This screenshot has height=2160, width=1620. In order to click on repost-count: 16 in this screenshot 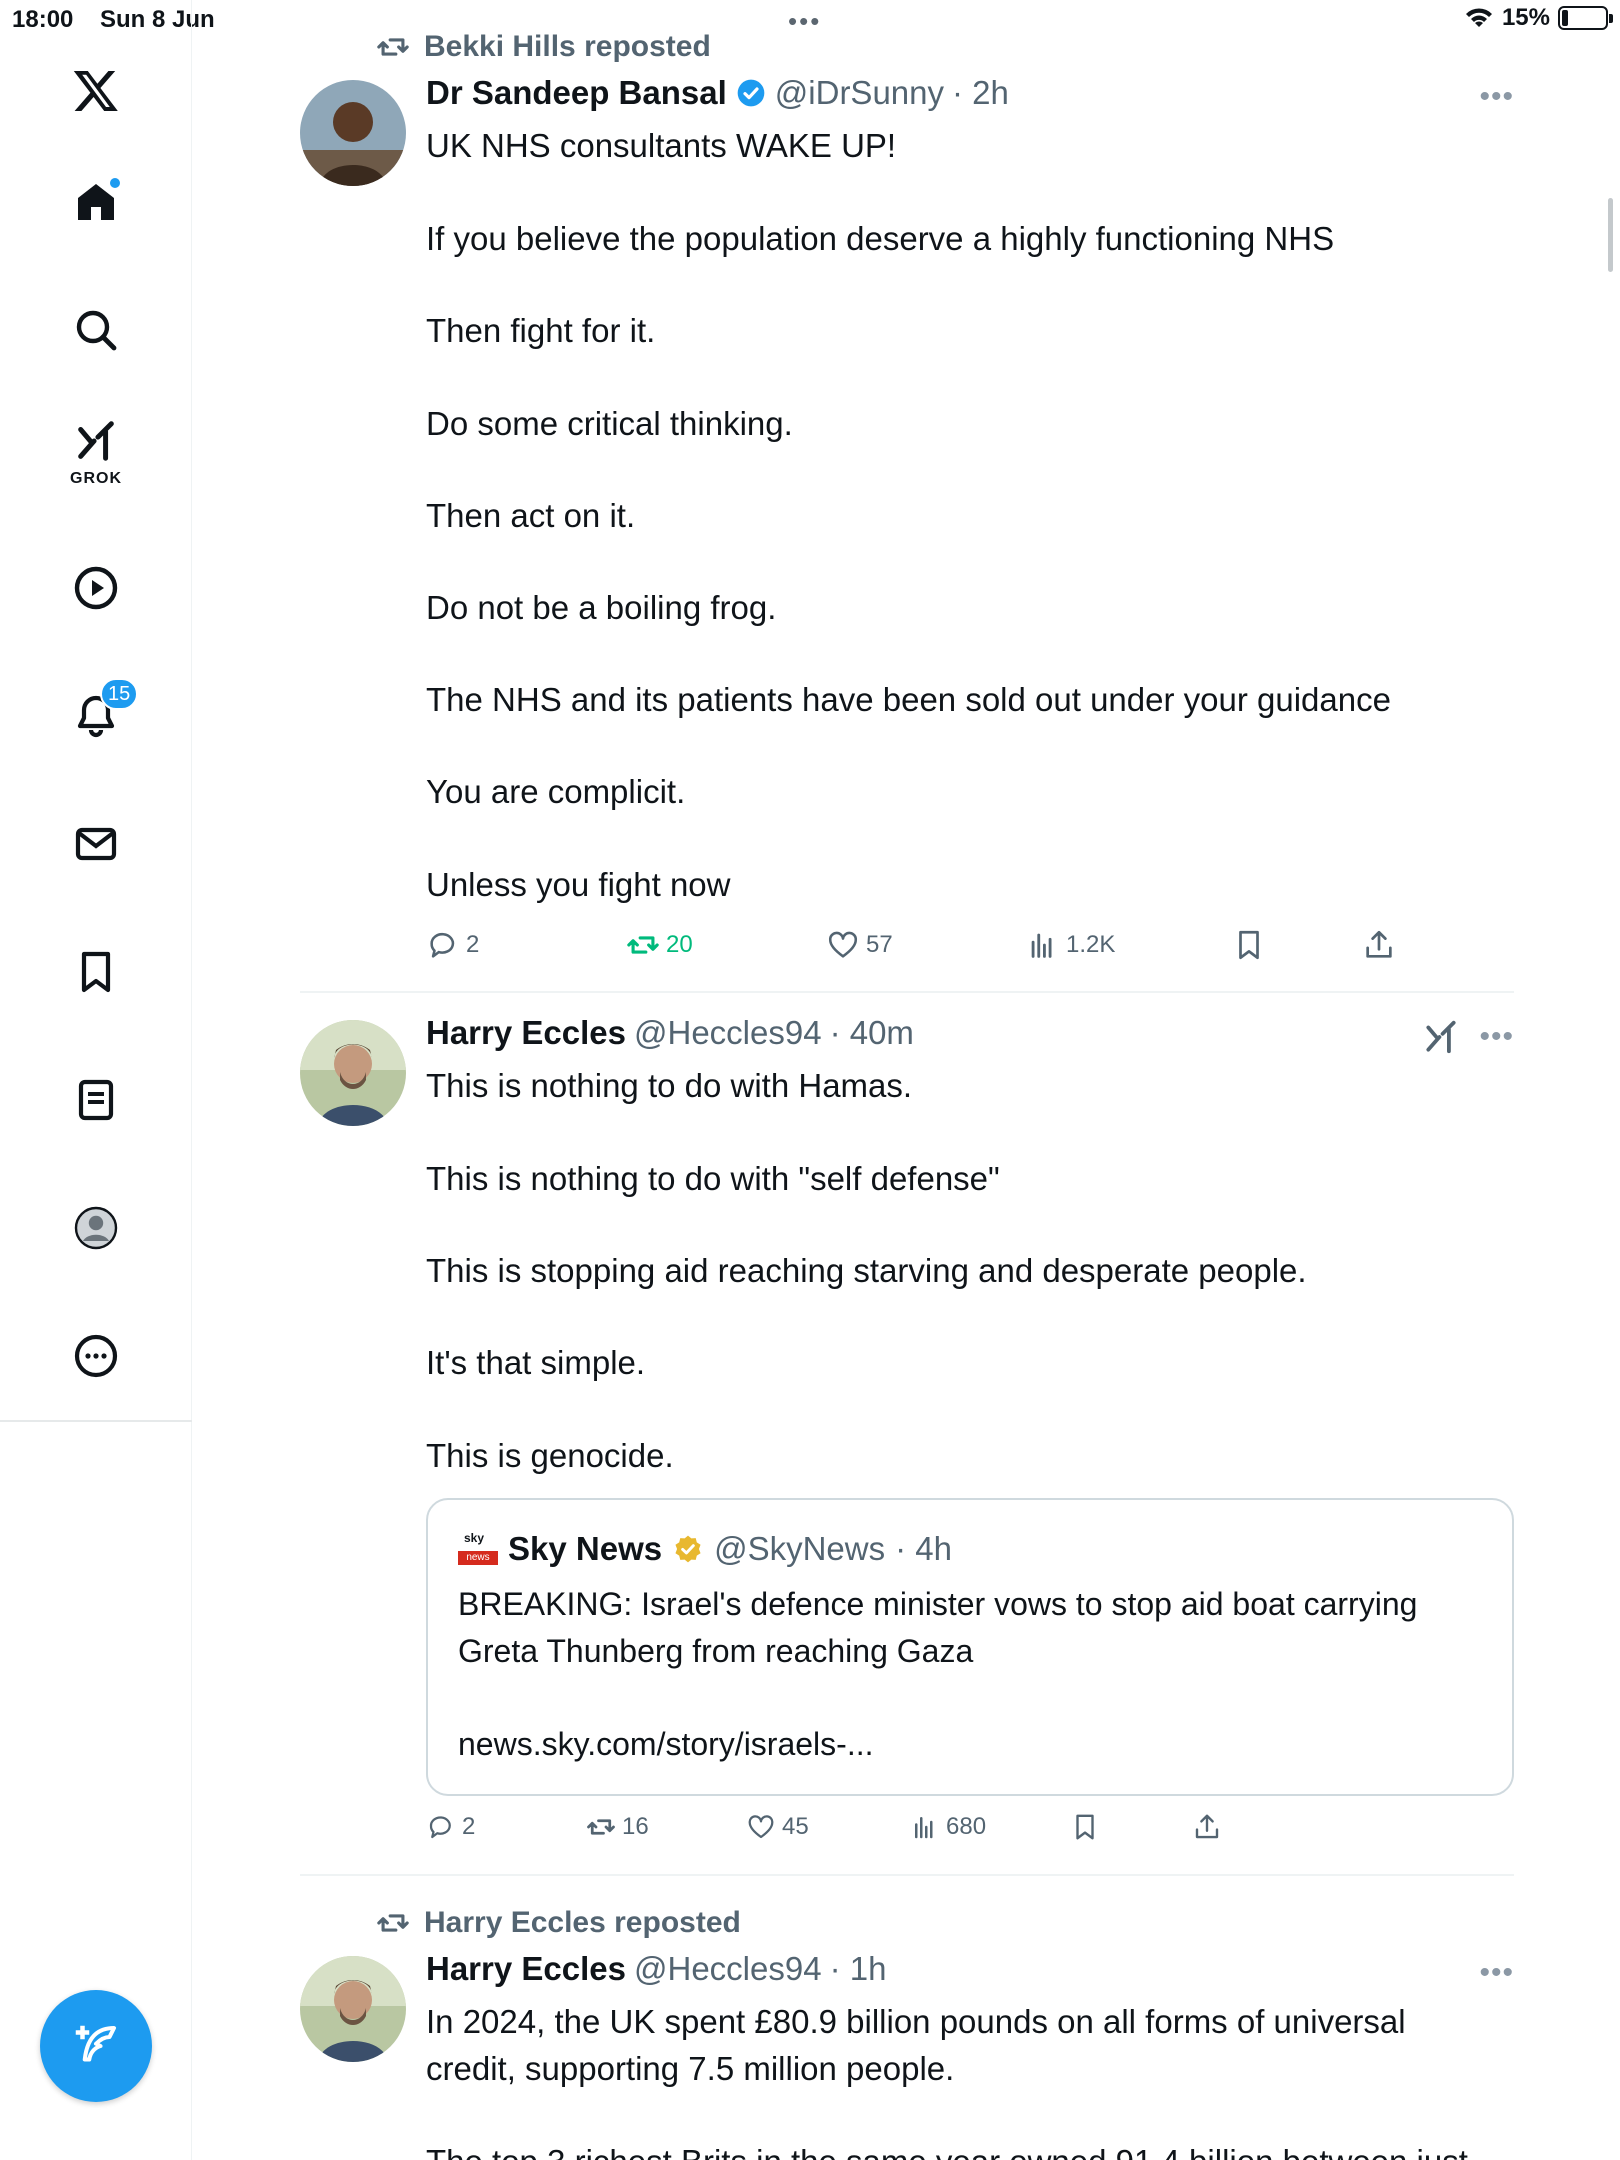, I will do `click(635, 1826)`.